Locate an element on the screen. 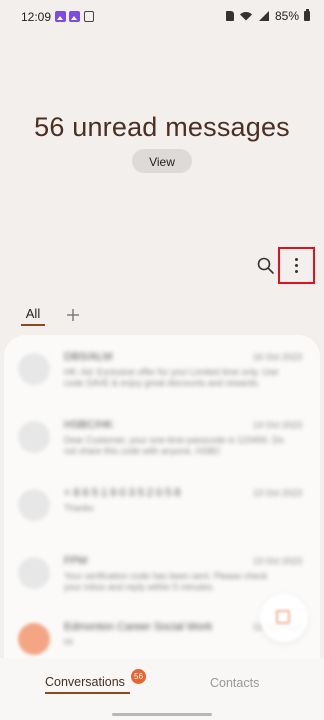  conversation-date: 16 Oct 2023 is located at coordinates (277, 357).